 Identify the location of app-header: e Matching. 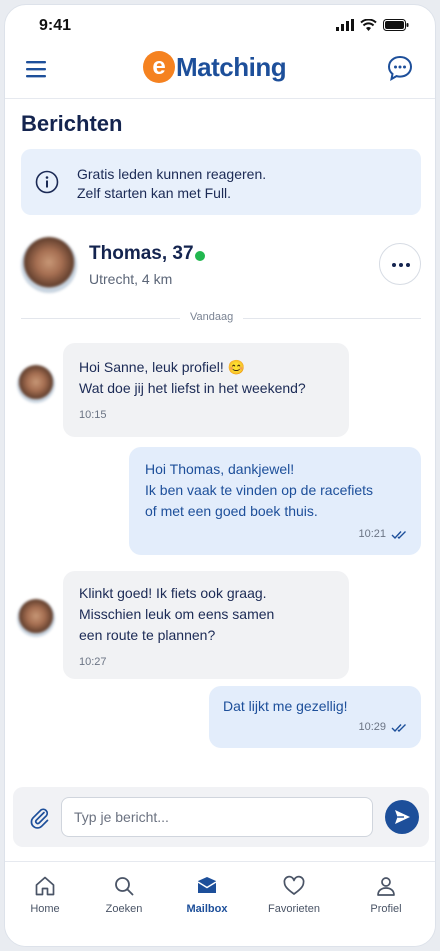
(220, 71).